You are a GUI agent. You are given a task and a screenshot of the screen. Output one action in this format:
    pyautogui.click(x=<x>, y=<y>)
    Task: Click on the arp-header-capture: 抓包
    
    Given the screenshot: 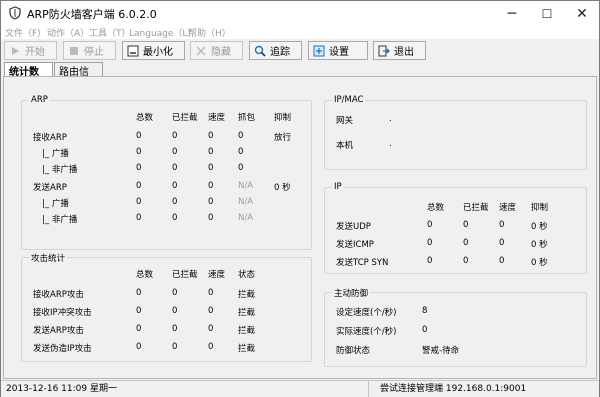 What is the action you would take?
    pyautogui.click(x=247, y=118)
    